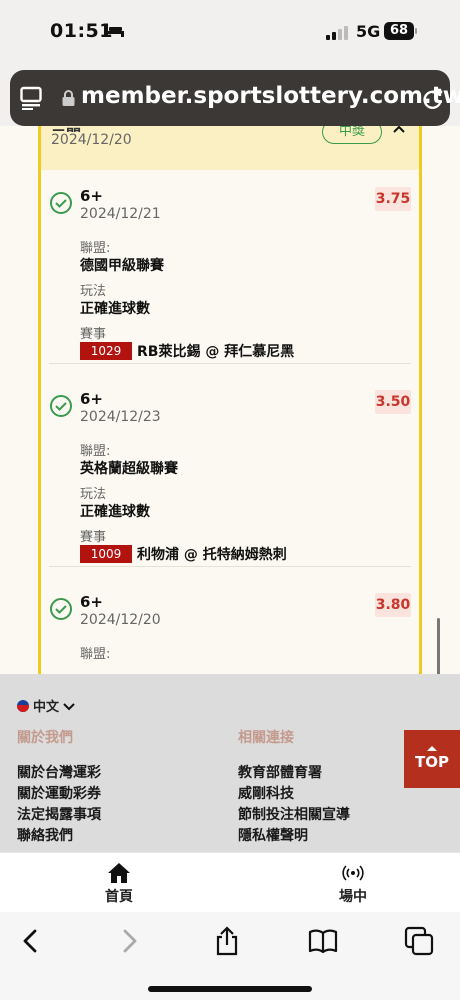 The height and width of the screenshot is (1000, 460). I want to click on footer-link: 關於運動彩券, so click(59, 794).